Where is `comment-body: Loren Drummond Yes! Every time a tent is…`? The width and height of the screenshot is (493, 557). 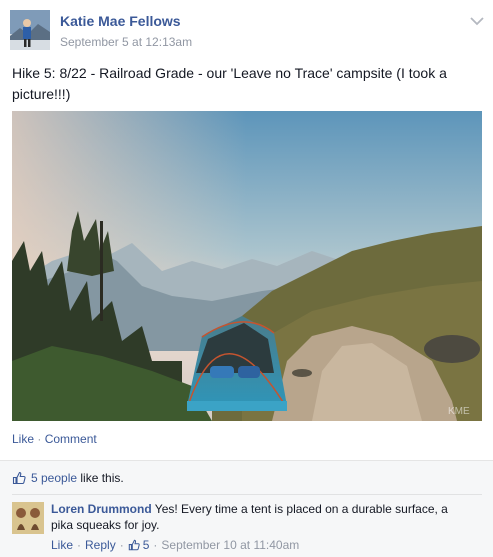
comment-body: Loren Drummond Yes! Every time a tent is… is located at coordinates (261, 517).